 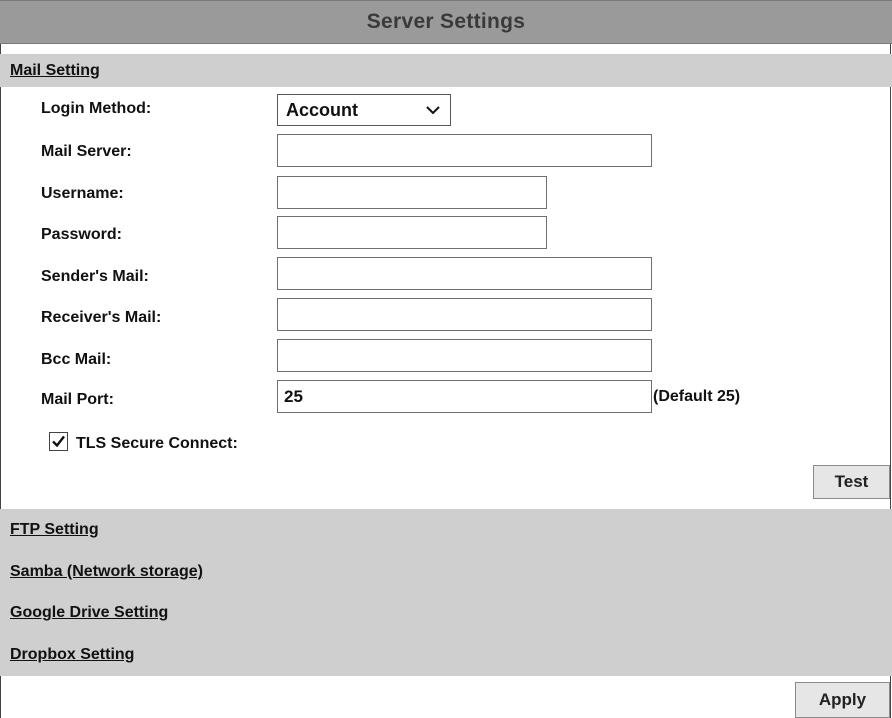 What do you see at coordinates (433, 110) in the screenshot?
I see `chevron-down-icon` at bounding box center [433, 110].